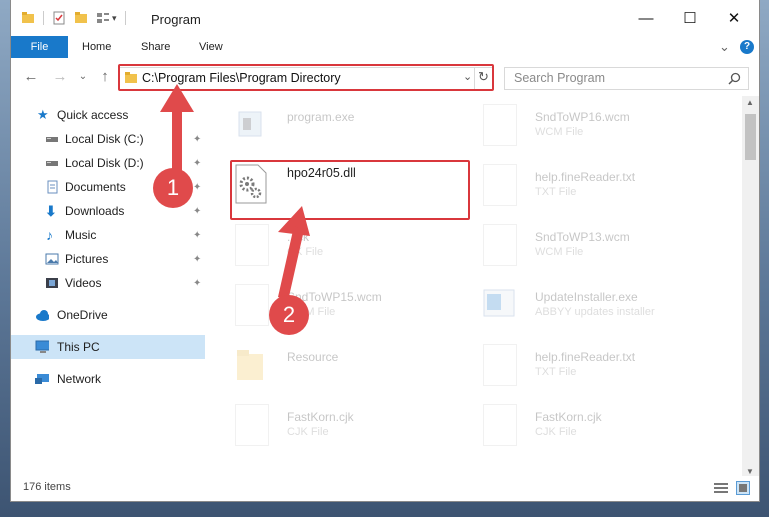 This screenshot has height=517, width=769. Describe the element at coordinates (626, 78) in the screenshot. I see `search-box: Search Program` at that location.